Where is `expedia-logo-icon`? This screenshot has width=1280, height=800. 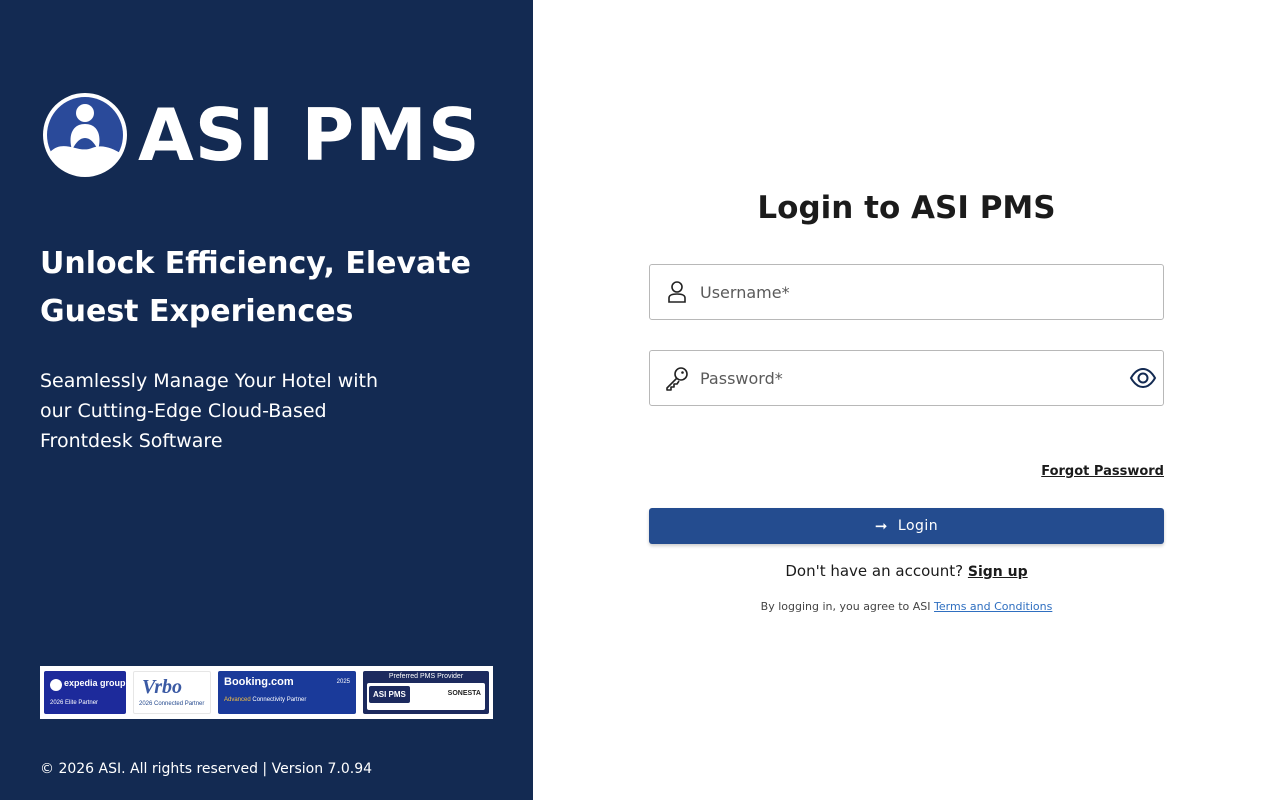 expedia-logo-icon is located at coordinates (56, 685).